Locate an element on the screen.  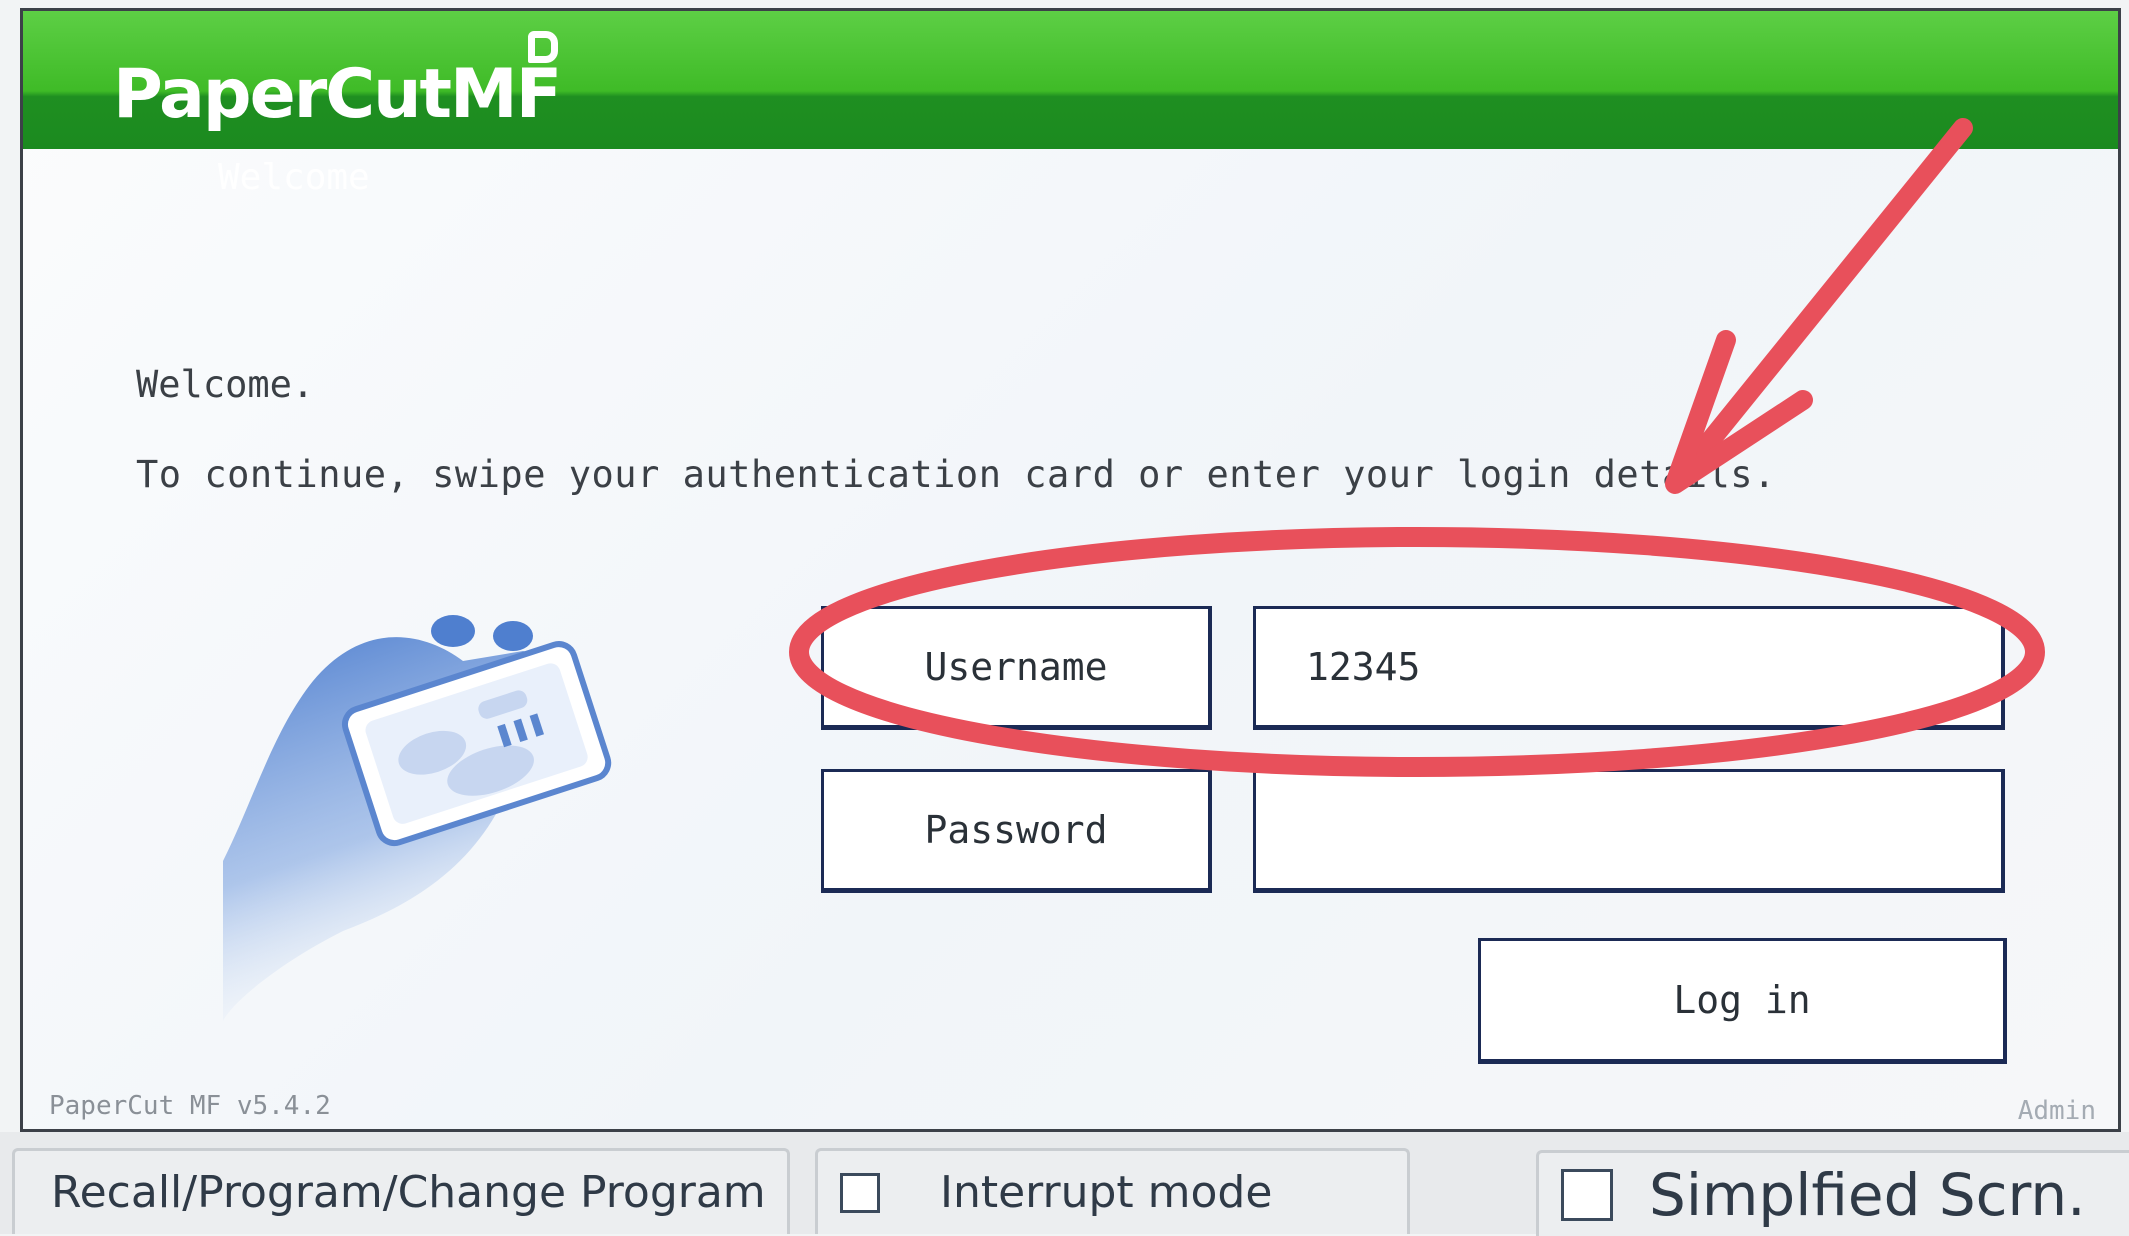
interrupt-mode-button: Interrupt mode is located at coordinates (1112, 1191).